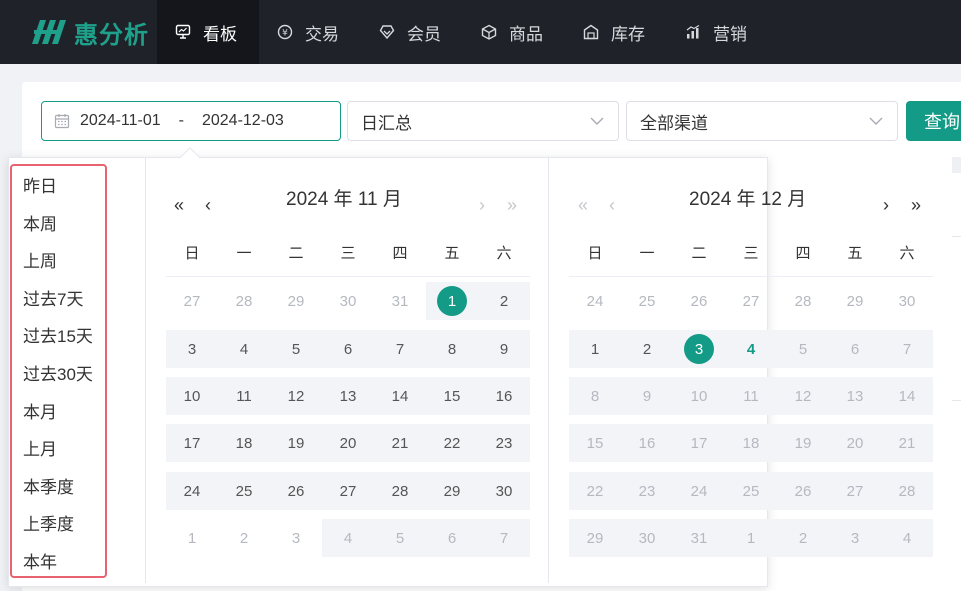  Describe the element at coordinates (751, 396) in the screenshot. I see `day-cell: 11` at that location.